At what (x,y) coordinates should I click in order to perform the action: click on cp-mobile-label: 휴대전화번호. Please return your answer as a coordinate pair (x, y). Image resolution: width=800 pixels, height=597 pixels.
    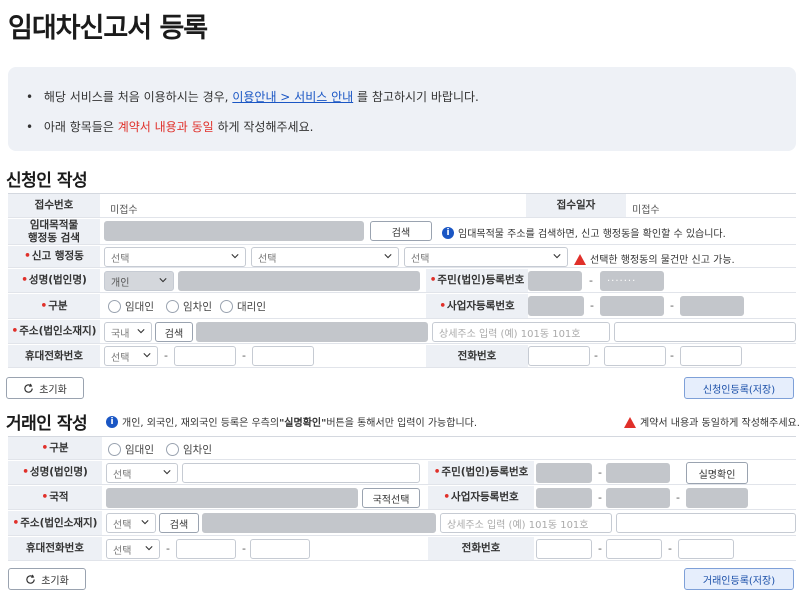
    Looking at the image, I should click on (55, 548).